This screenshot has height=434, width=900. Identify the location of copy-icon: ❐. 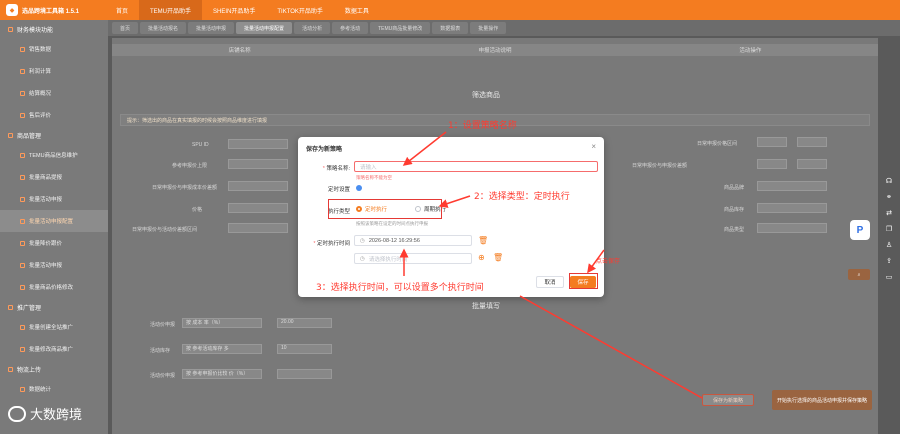
(889, 230).